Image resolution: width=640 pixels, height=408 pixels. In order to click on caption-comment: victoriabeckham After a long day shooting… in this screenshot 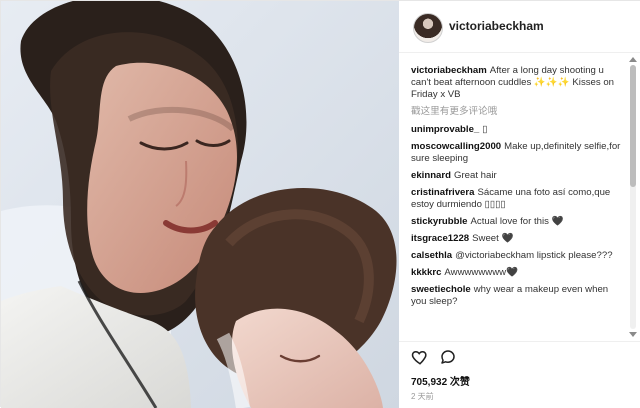, I will do `click(517, 83)`.